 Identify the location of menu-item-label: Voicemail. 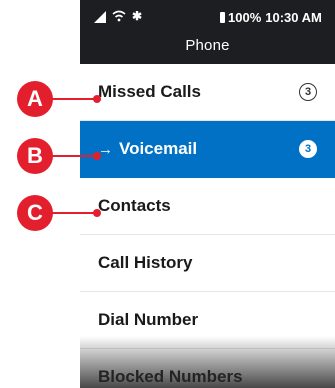
(158, 148).